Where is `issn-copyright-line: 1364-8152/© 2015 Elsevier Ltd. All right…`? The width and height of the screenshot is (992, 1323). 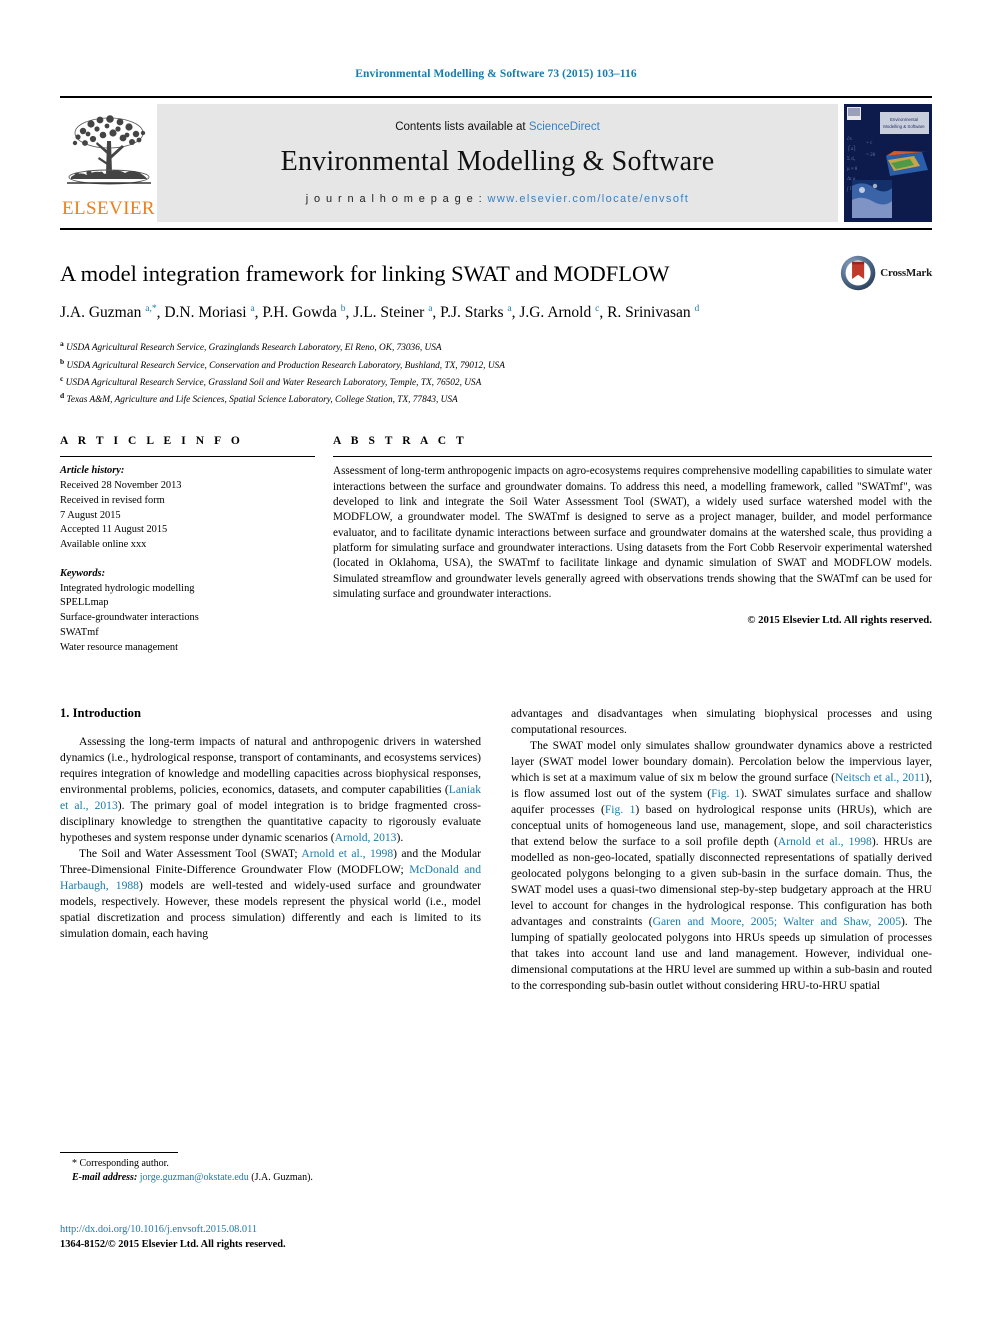
issn-copyright-line: 1364-8152/© 2015 Elsevier Ltd. All right… is located at coordinates (173, 1245).